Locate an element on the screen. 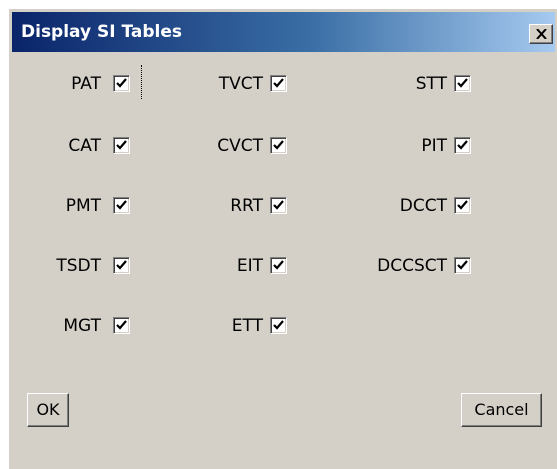 The image size is (557, 469). dccsct-checkbox is located at coordinates (462, 265).